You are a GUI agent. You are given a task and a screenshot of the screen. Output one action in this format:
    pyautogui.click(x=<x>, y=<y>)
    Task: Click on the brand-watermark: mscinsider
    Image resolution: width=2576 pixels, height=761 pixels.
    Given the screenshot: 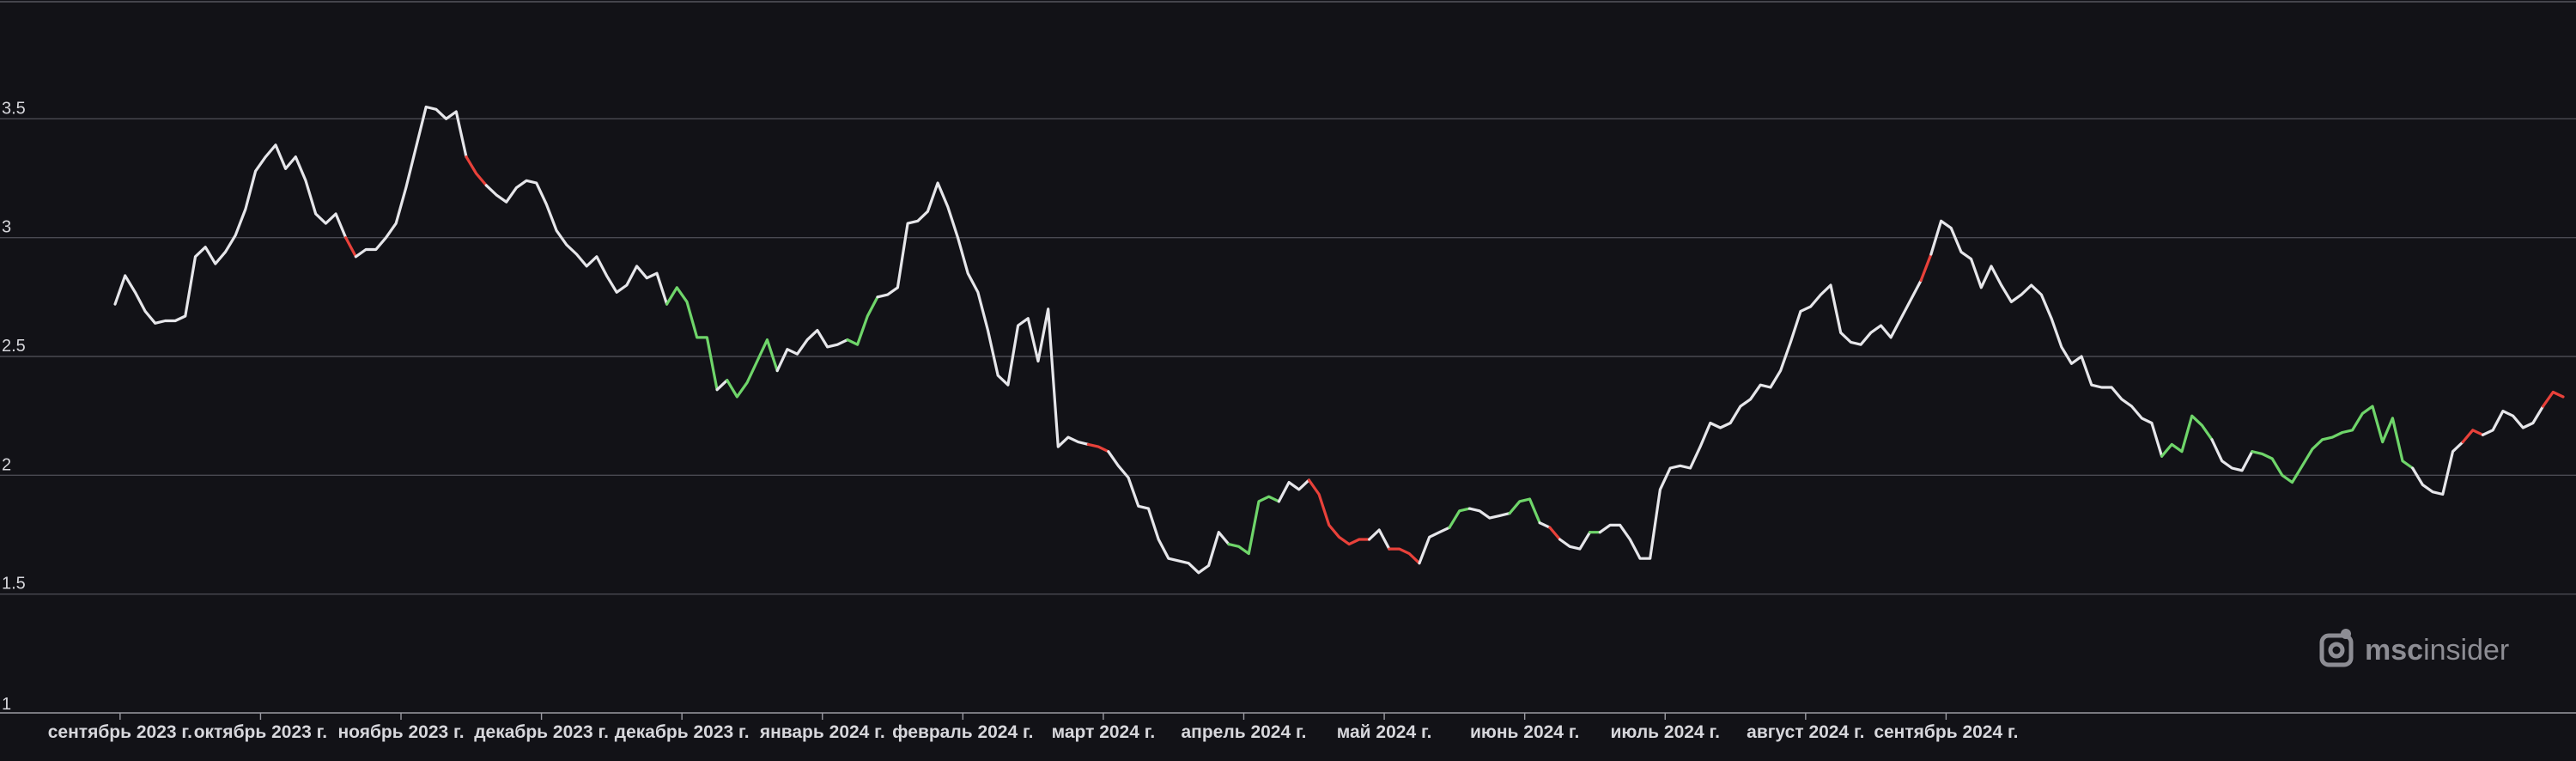 What is the action you would take?
    pyautogui.click(x=2414, y=648)
    